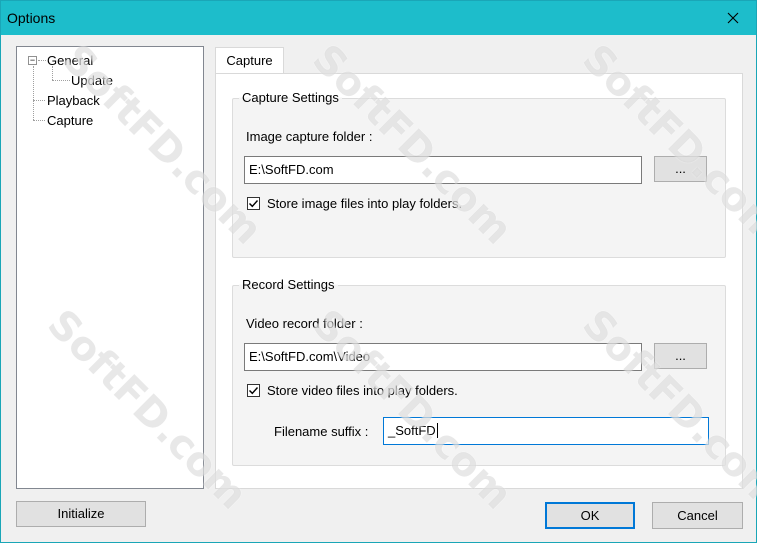  Describe the element at coordinates (697, 515) in the screenshot. I see `cancel-button: Cancel` at that location.